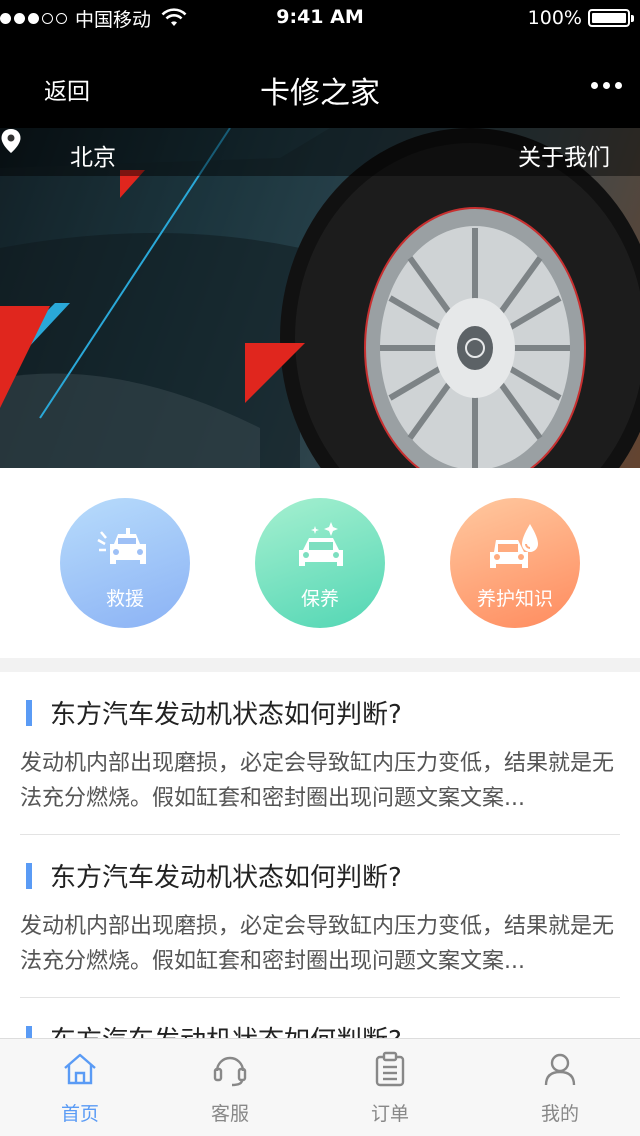 The image size is (640, 1136). What do you see at coordinates (93, 155) in the screenshot?
I see `current-city: 北京` at bounding box center [93, 155].